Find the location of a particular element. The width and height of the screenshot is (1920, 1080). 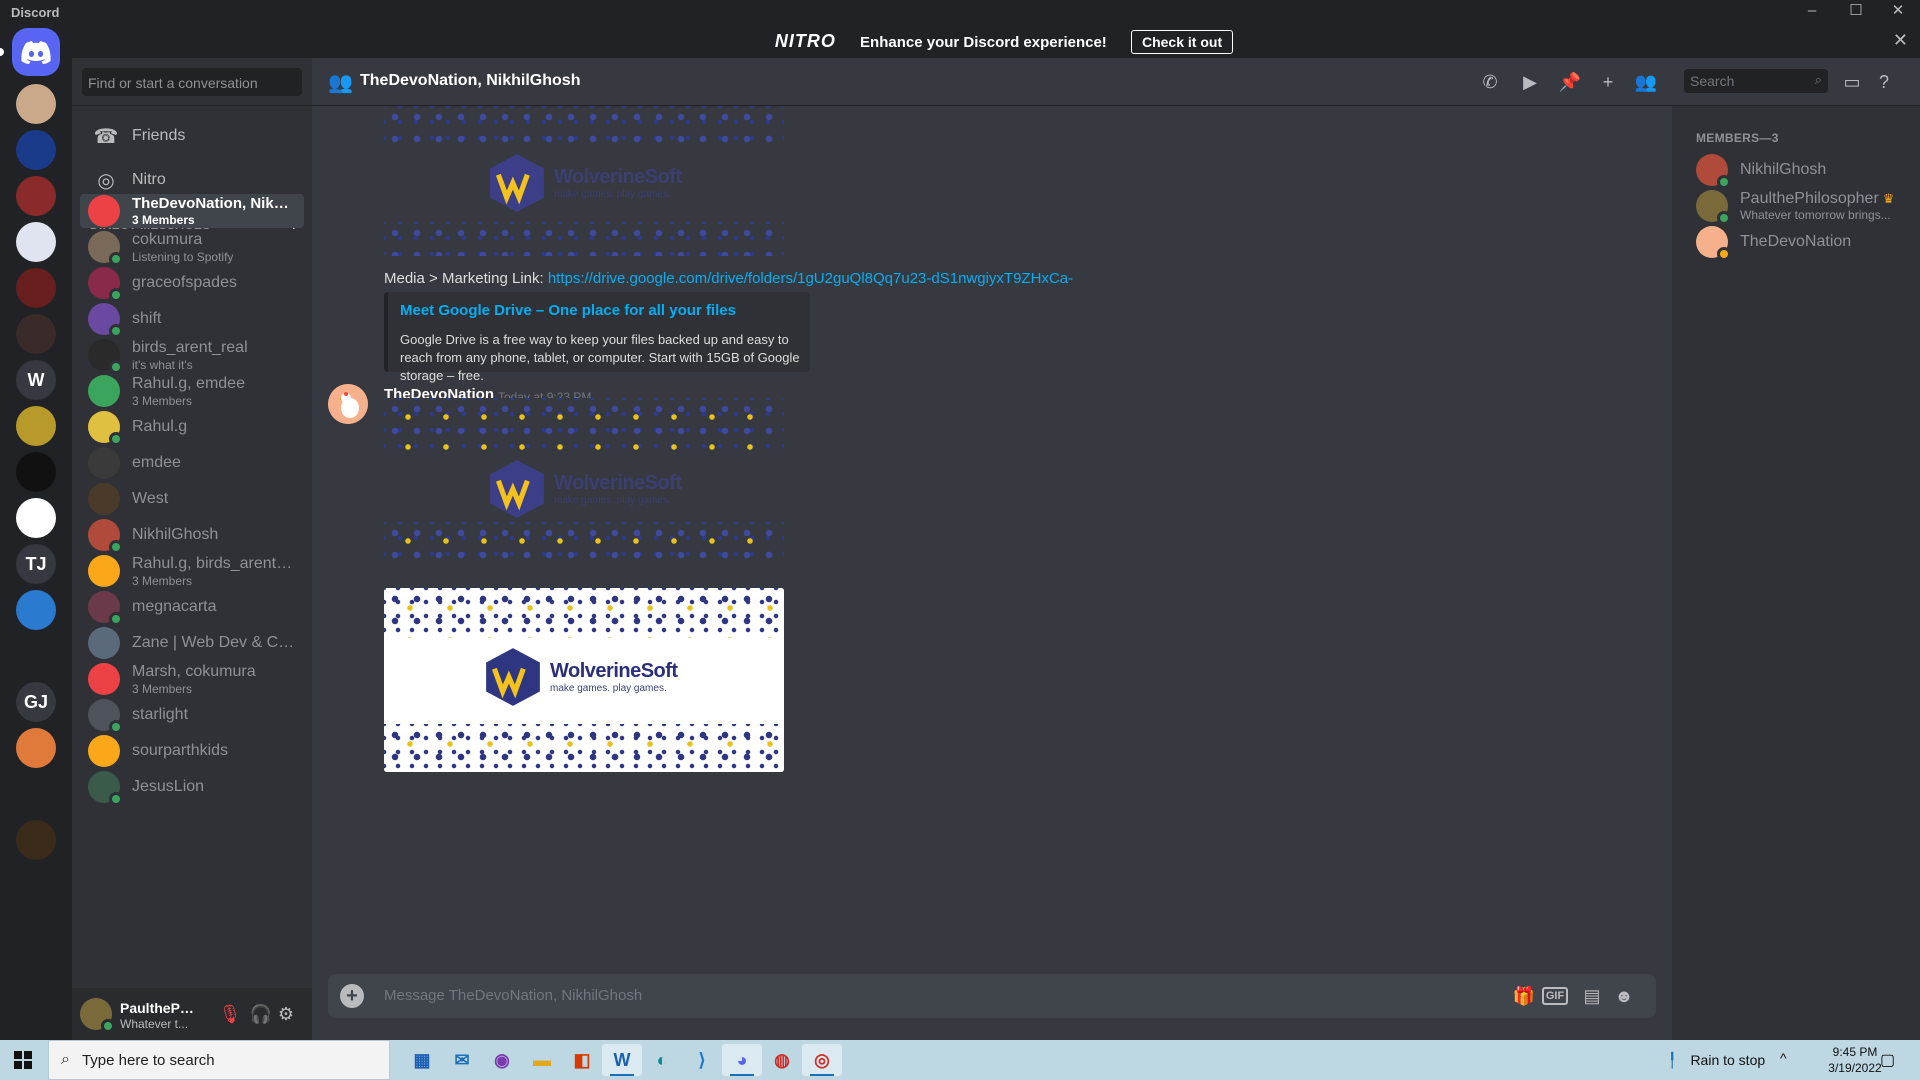

user-settings-gear-icon: ⚙ is located at coordinates (286, 1014).